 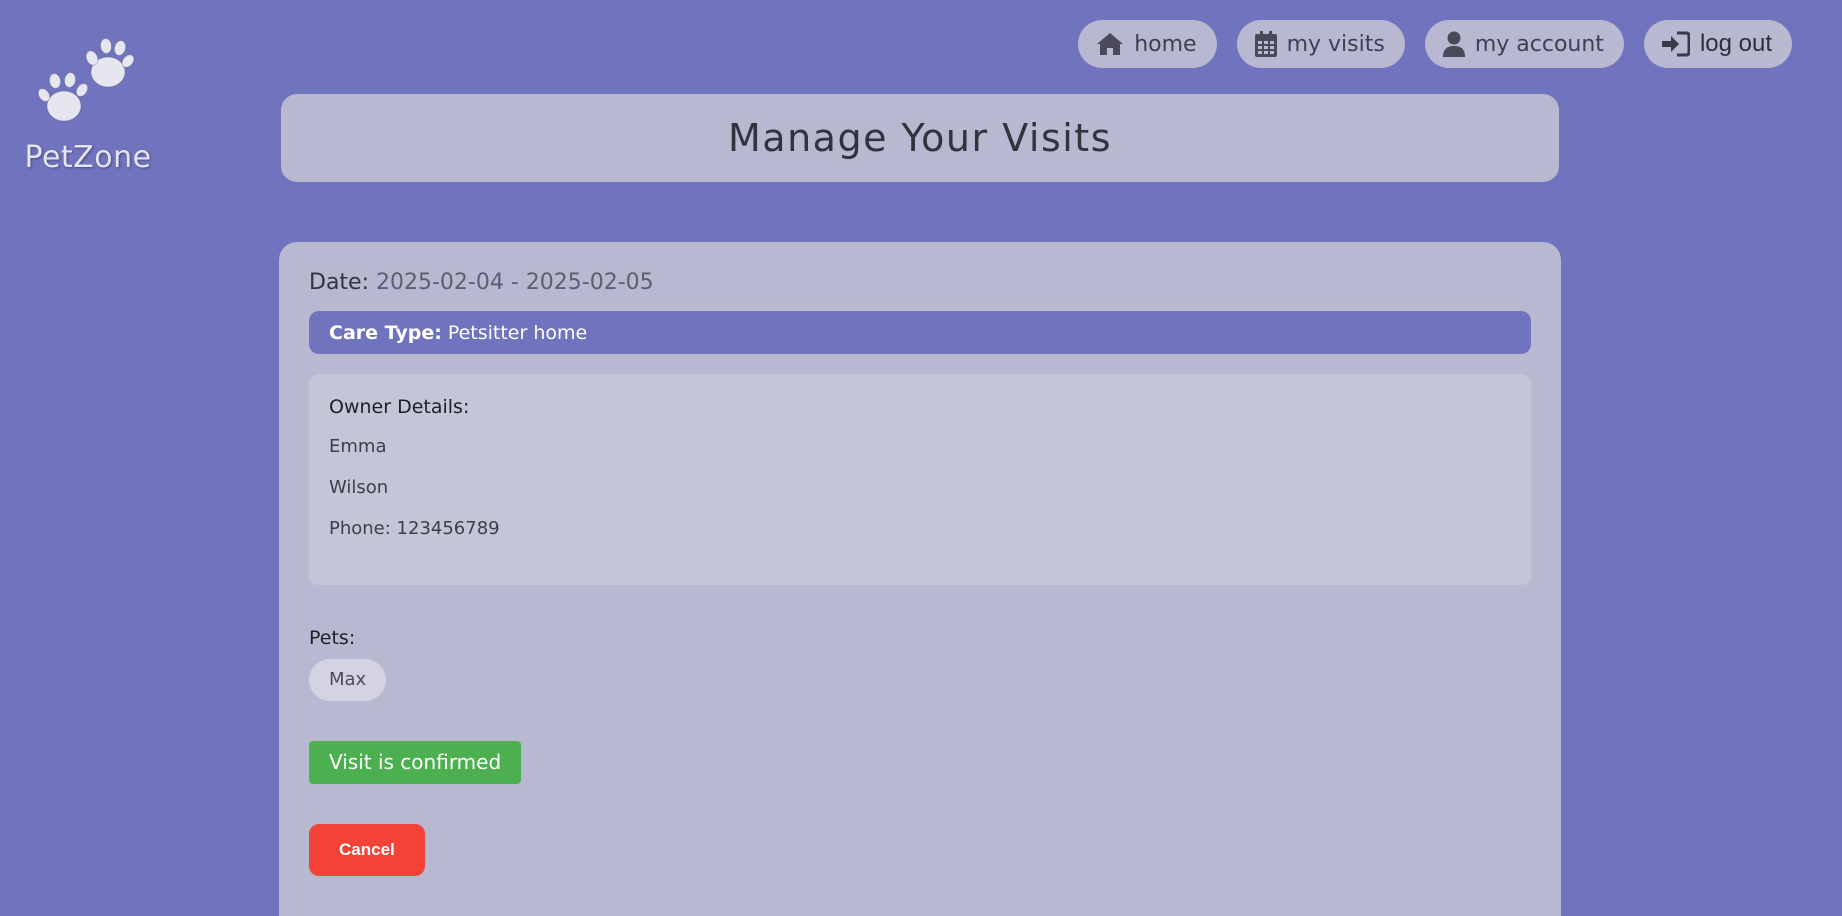 I want to click on paw-prints-icon, so click(x=86, y=80).